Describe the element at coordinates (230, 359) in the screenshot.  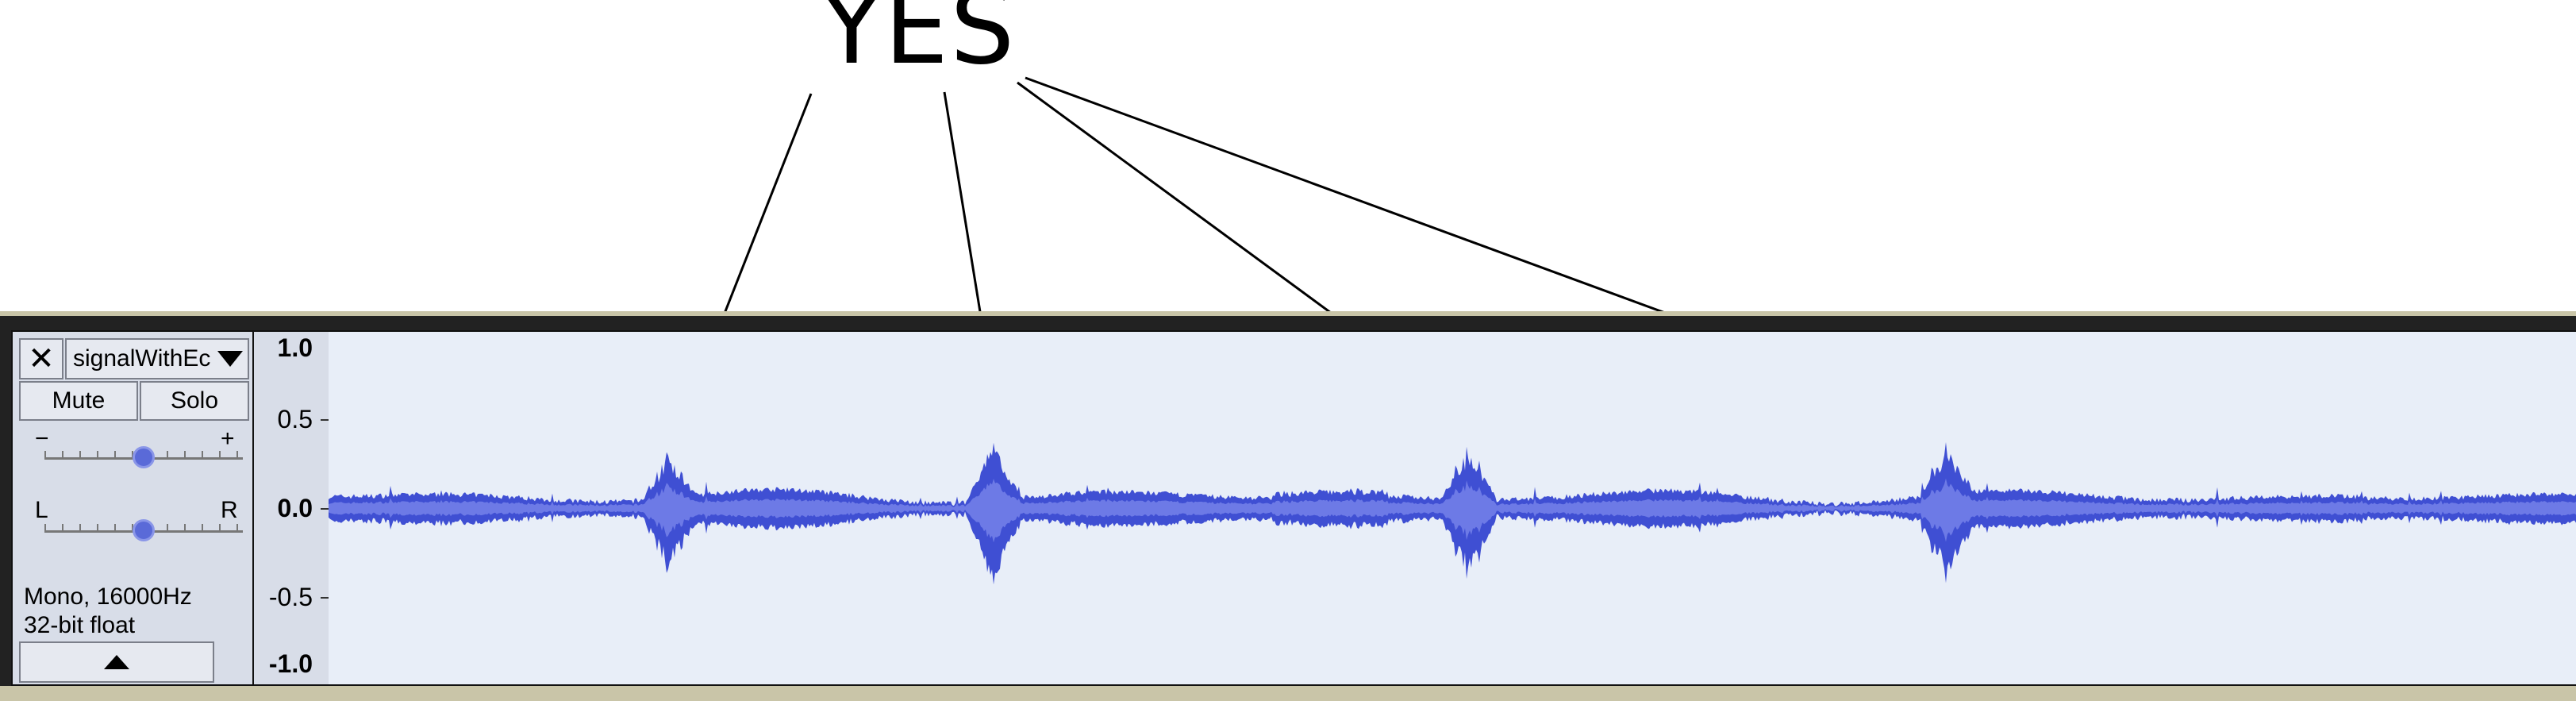
I see `chevron-down-icon` at that location.